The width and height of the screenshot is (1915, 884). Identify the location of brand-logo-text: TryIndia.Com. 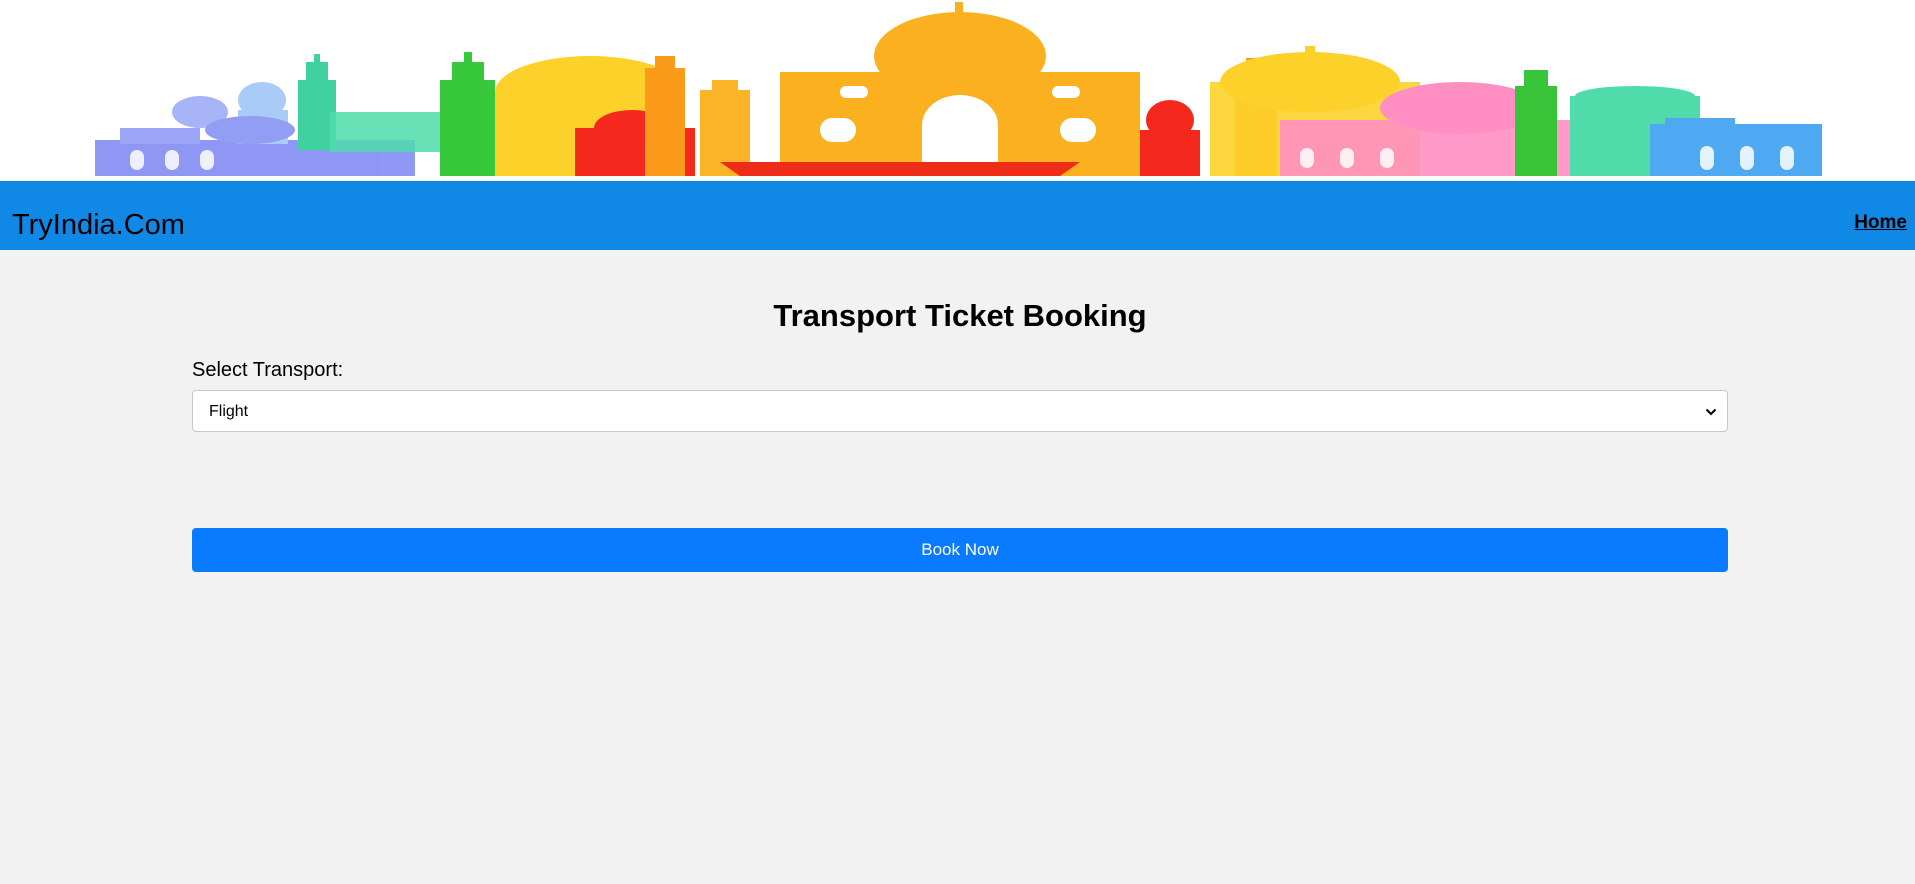
(98, 225).